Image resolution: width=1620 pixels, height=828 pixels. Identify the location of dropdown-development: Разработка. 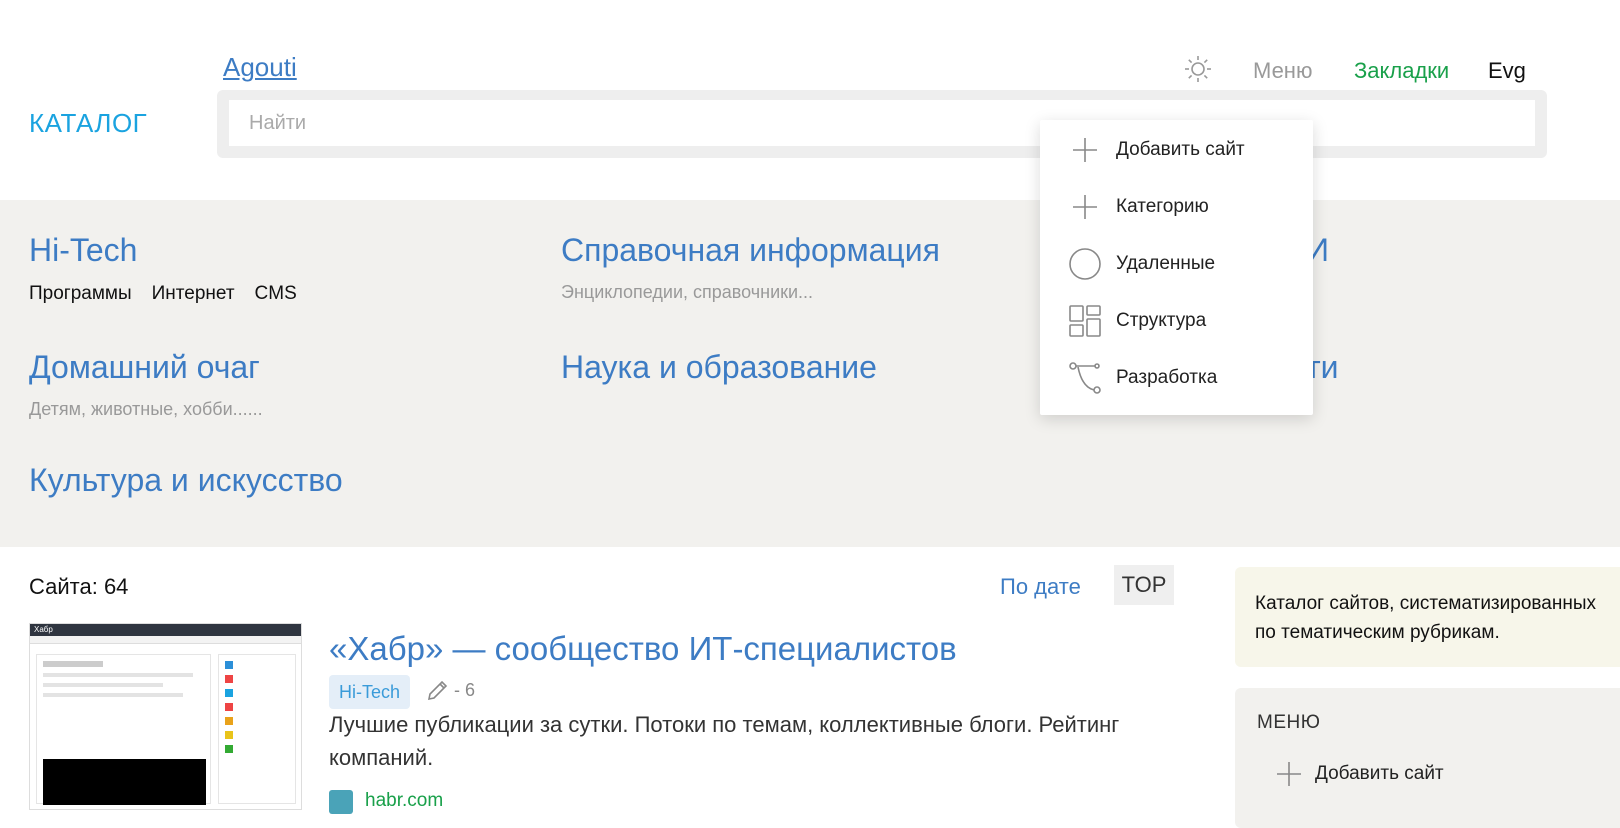
(1188, 378).